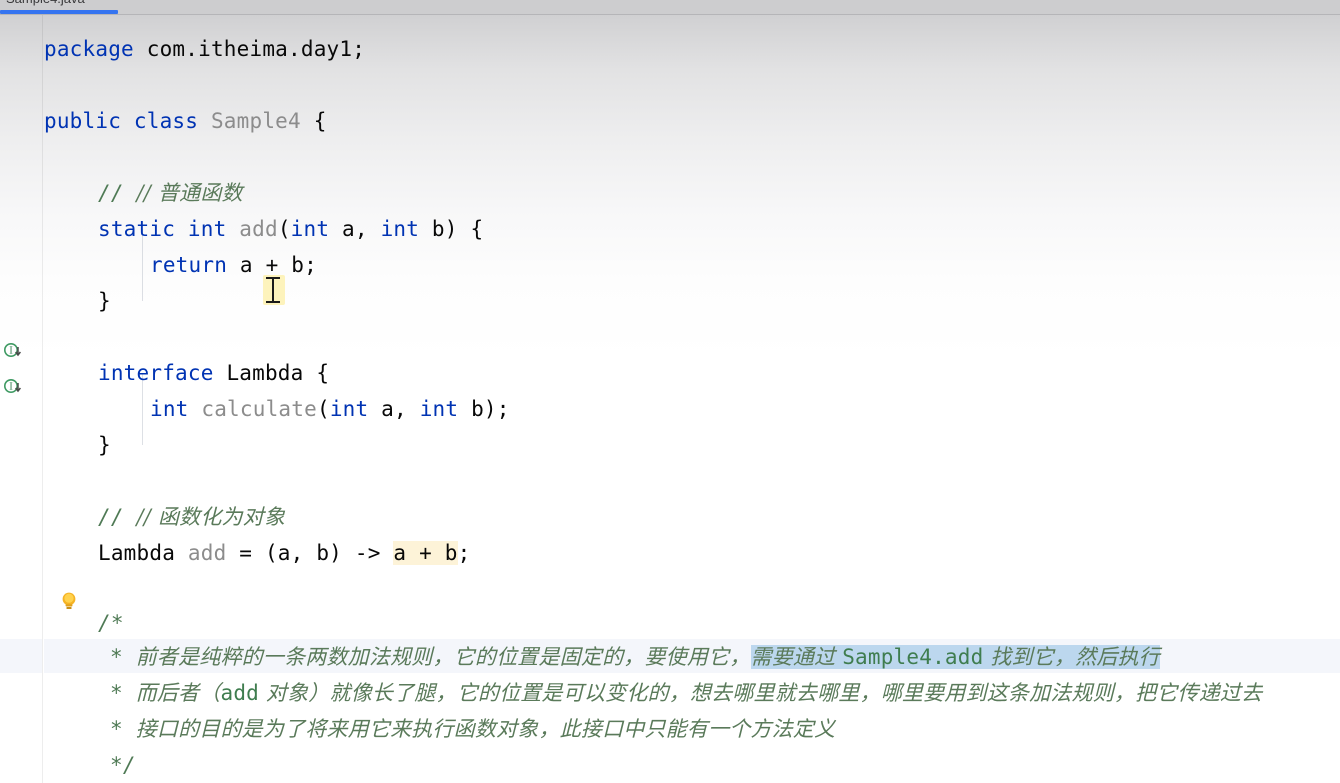 The width and height of the screenshot is (1340, 783). Describe the element at coordinates (137, 229) in the screenshot. I see `keyword-static: static` at that location.